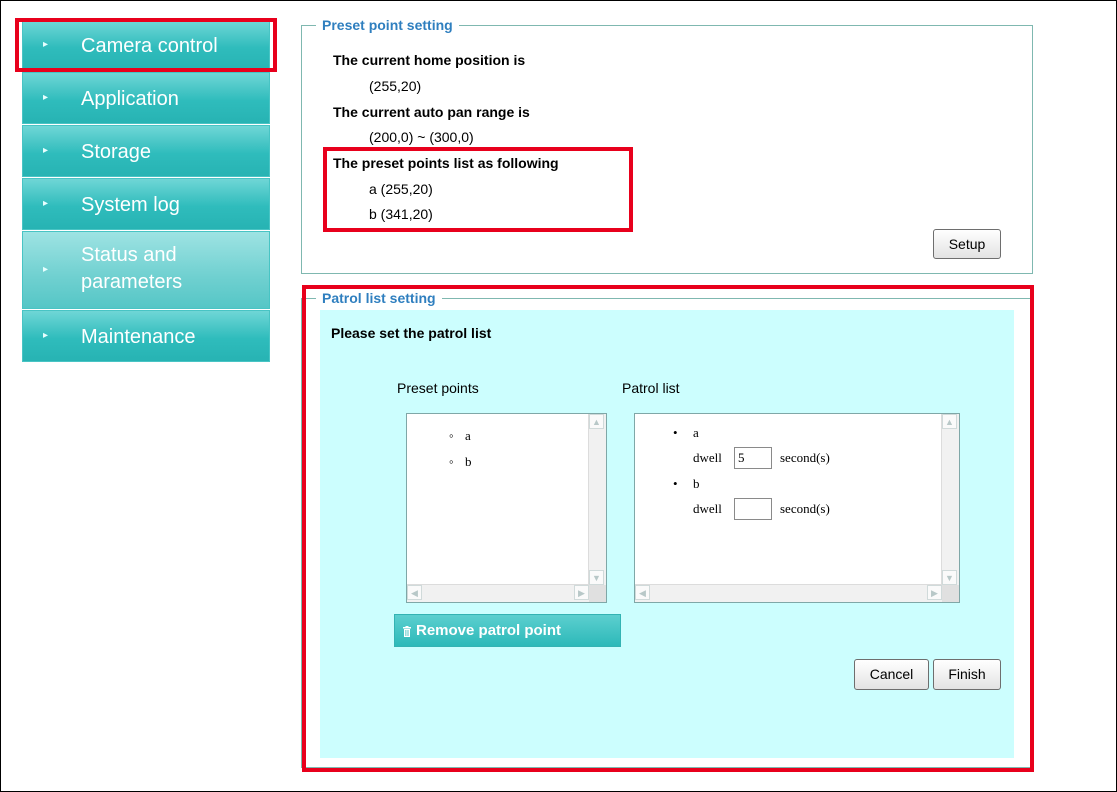 This screenshot has width=1117, height=792. Describe the element at coordinates (431, 112) in the screenshot. I see `auto-pan-heading: The current auto pan range is` at that location.